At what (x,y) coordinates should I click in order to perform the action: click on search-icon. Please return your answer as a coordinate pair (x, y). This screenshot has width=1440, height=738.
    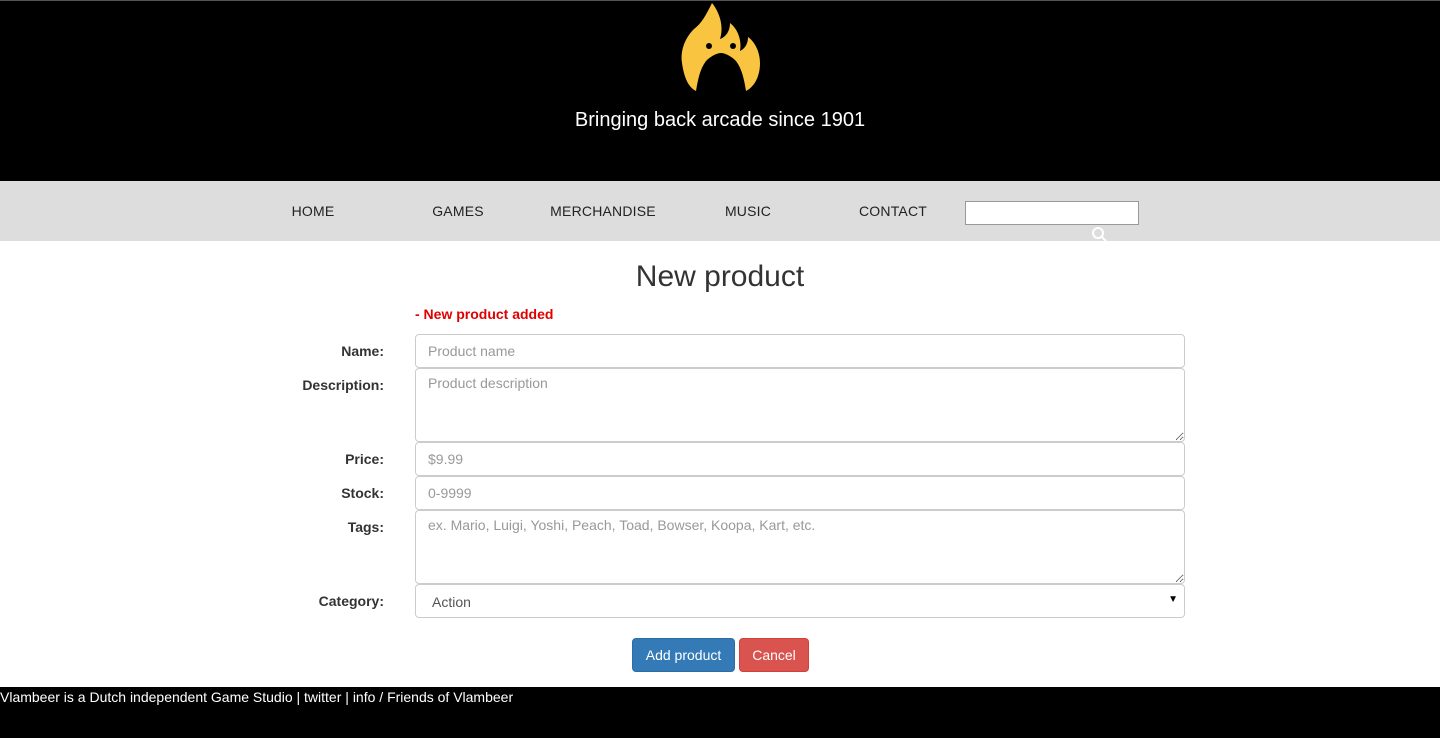
    Looking at the image, I should click on (1099, 234).